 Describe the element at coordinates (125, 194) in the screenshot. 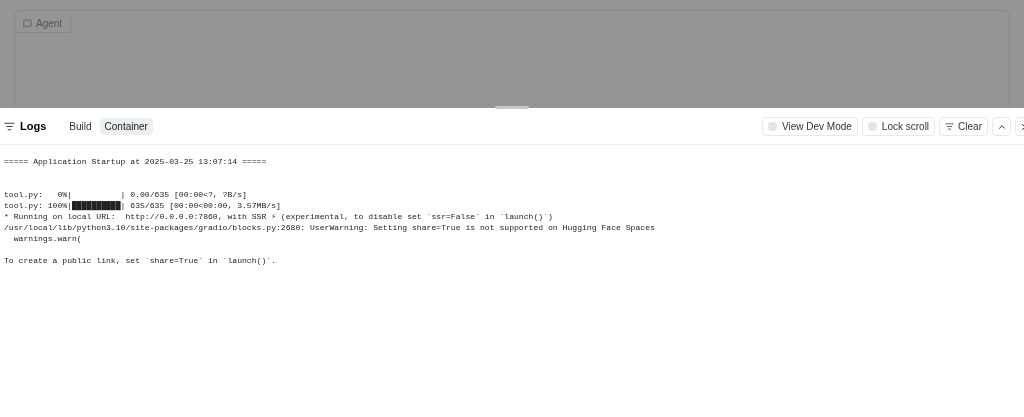

I see `log-line: tool.py: 0%| | 0.00/635 [00:00<?, ?B/s]` at that location.